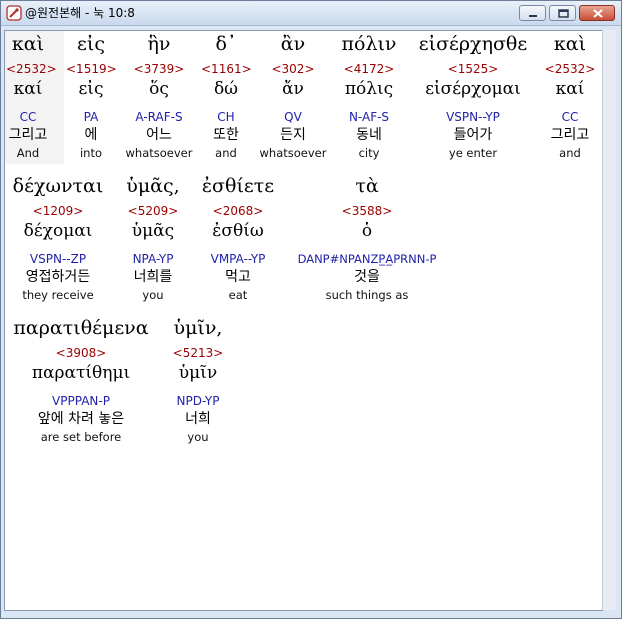  What do you see at coordinates (293, 44) in the screenshot?
I see `greek-word: ἂν` at bounding box center [293, 44].